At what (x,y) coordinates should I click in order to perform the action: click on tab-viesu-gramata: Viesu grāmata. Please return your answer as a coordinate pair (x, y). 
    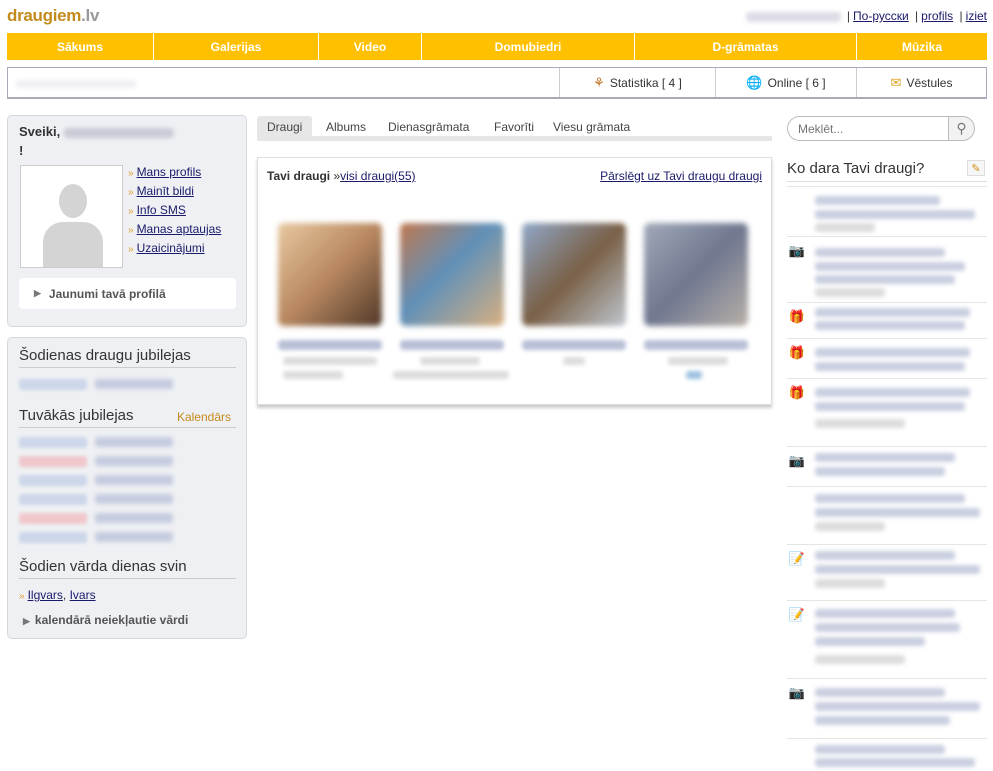
    Looking at the image, I should click on (591, 127).